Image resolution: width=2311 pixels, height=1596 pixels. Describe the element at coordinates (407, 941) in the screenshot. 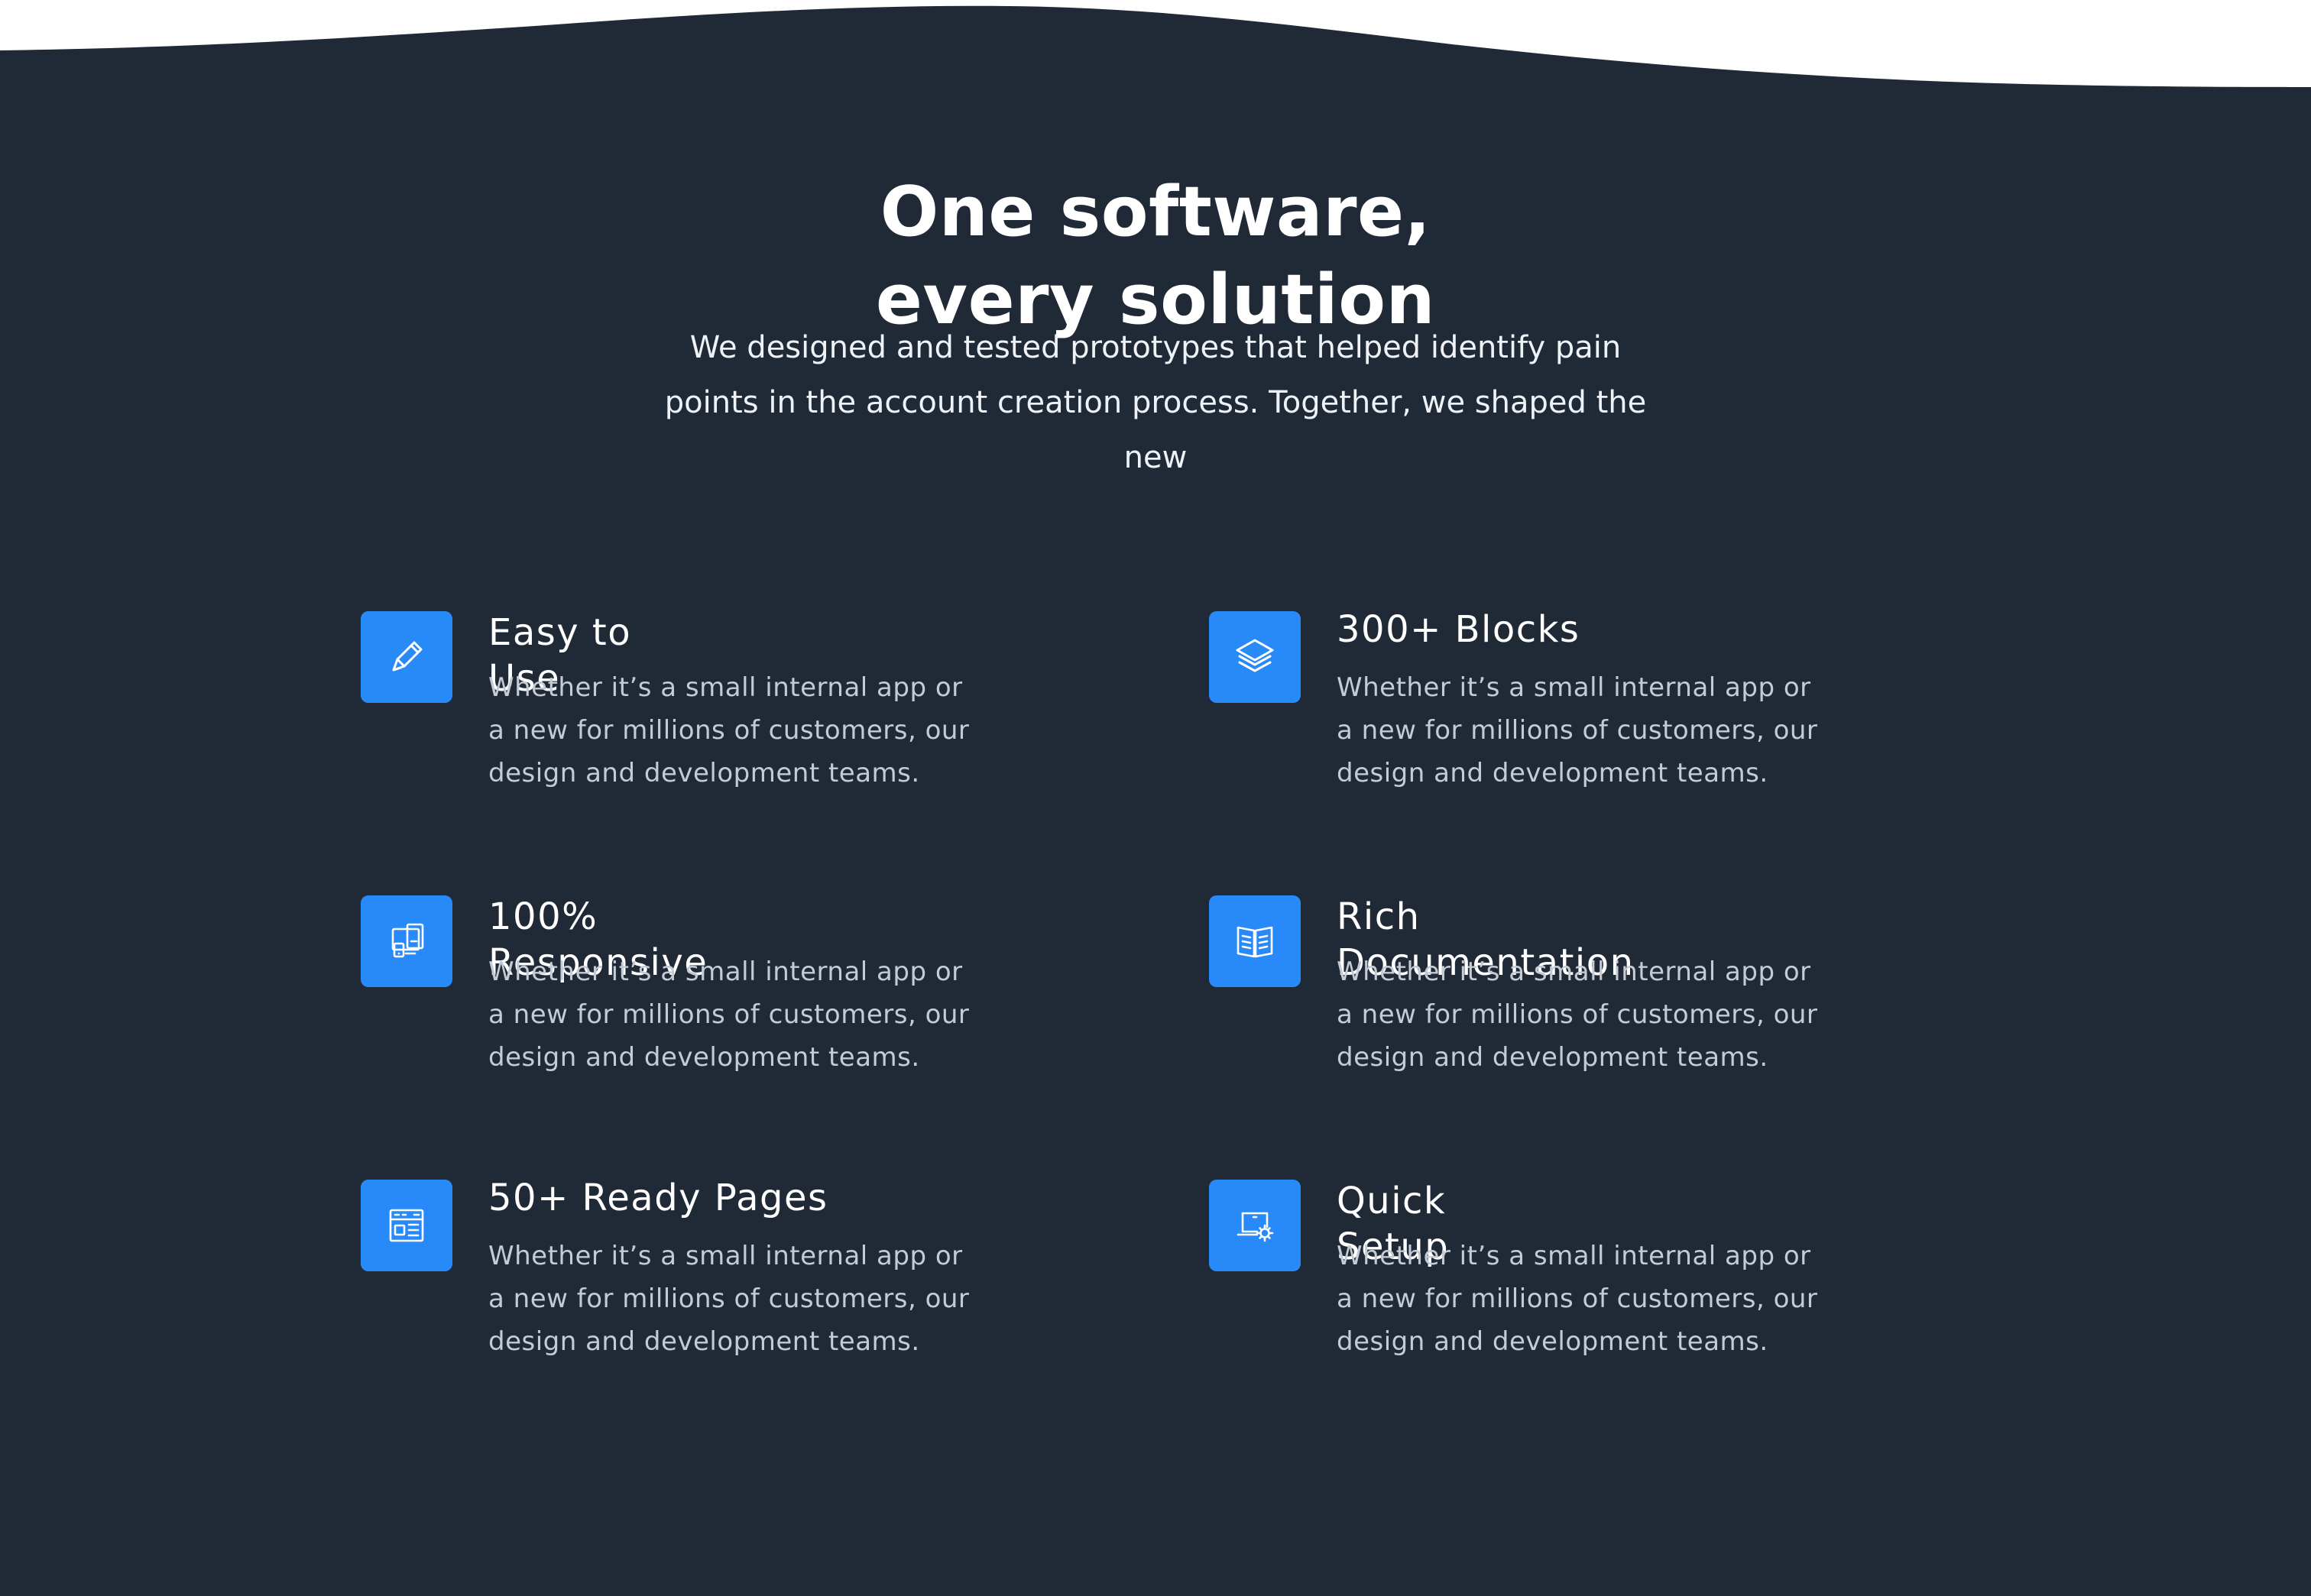

I see `devices-icon` at that location.